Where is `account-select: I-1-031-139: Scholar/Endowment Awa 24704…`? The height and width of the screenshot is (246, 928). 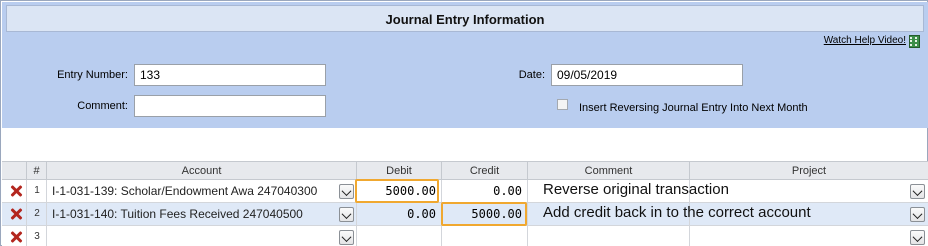 account-select: I-1-031-139: Scholar/Endowment Awa 24704… is located at coordinates (194, 191).